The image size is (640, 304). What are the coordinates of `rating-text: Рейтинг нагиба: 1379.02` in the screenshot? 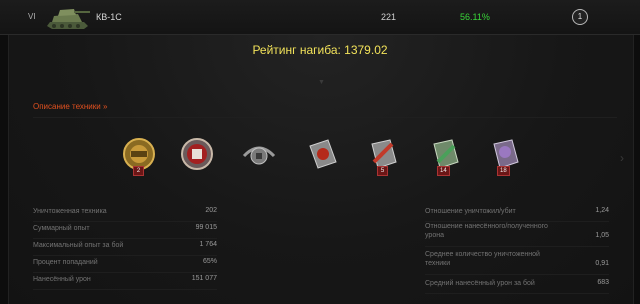 It's located at (320, 50).